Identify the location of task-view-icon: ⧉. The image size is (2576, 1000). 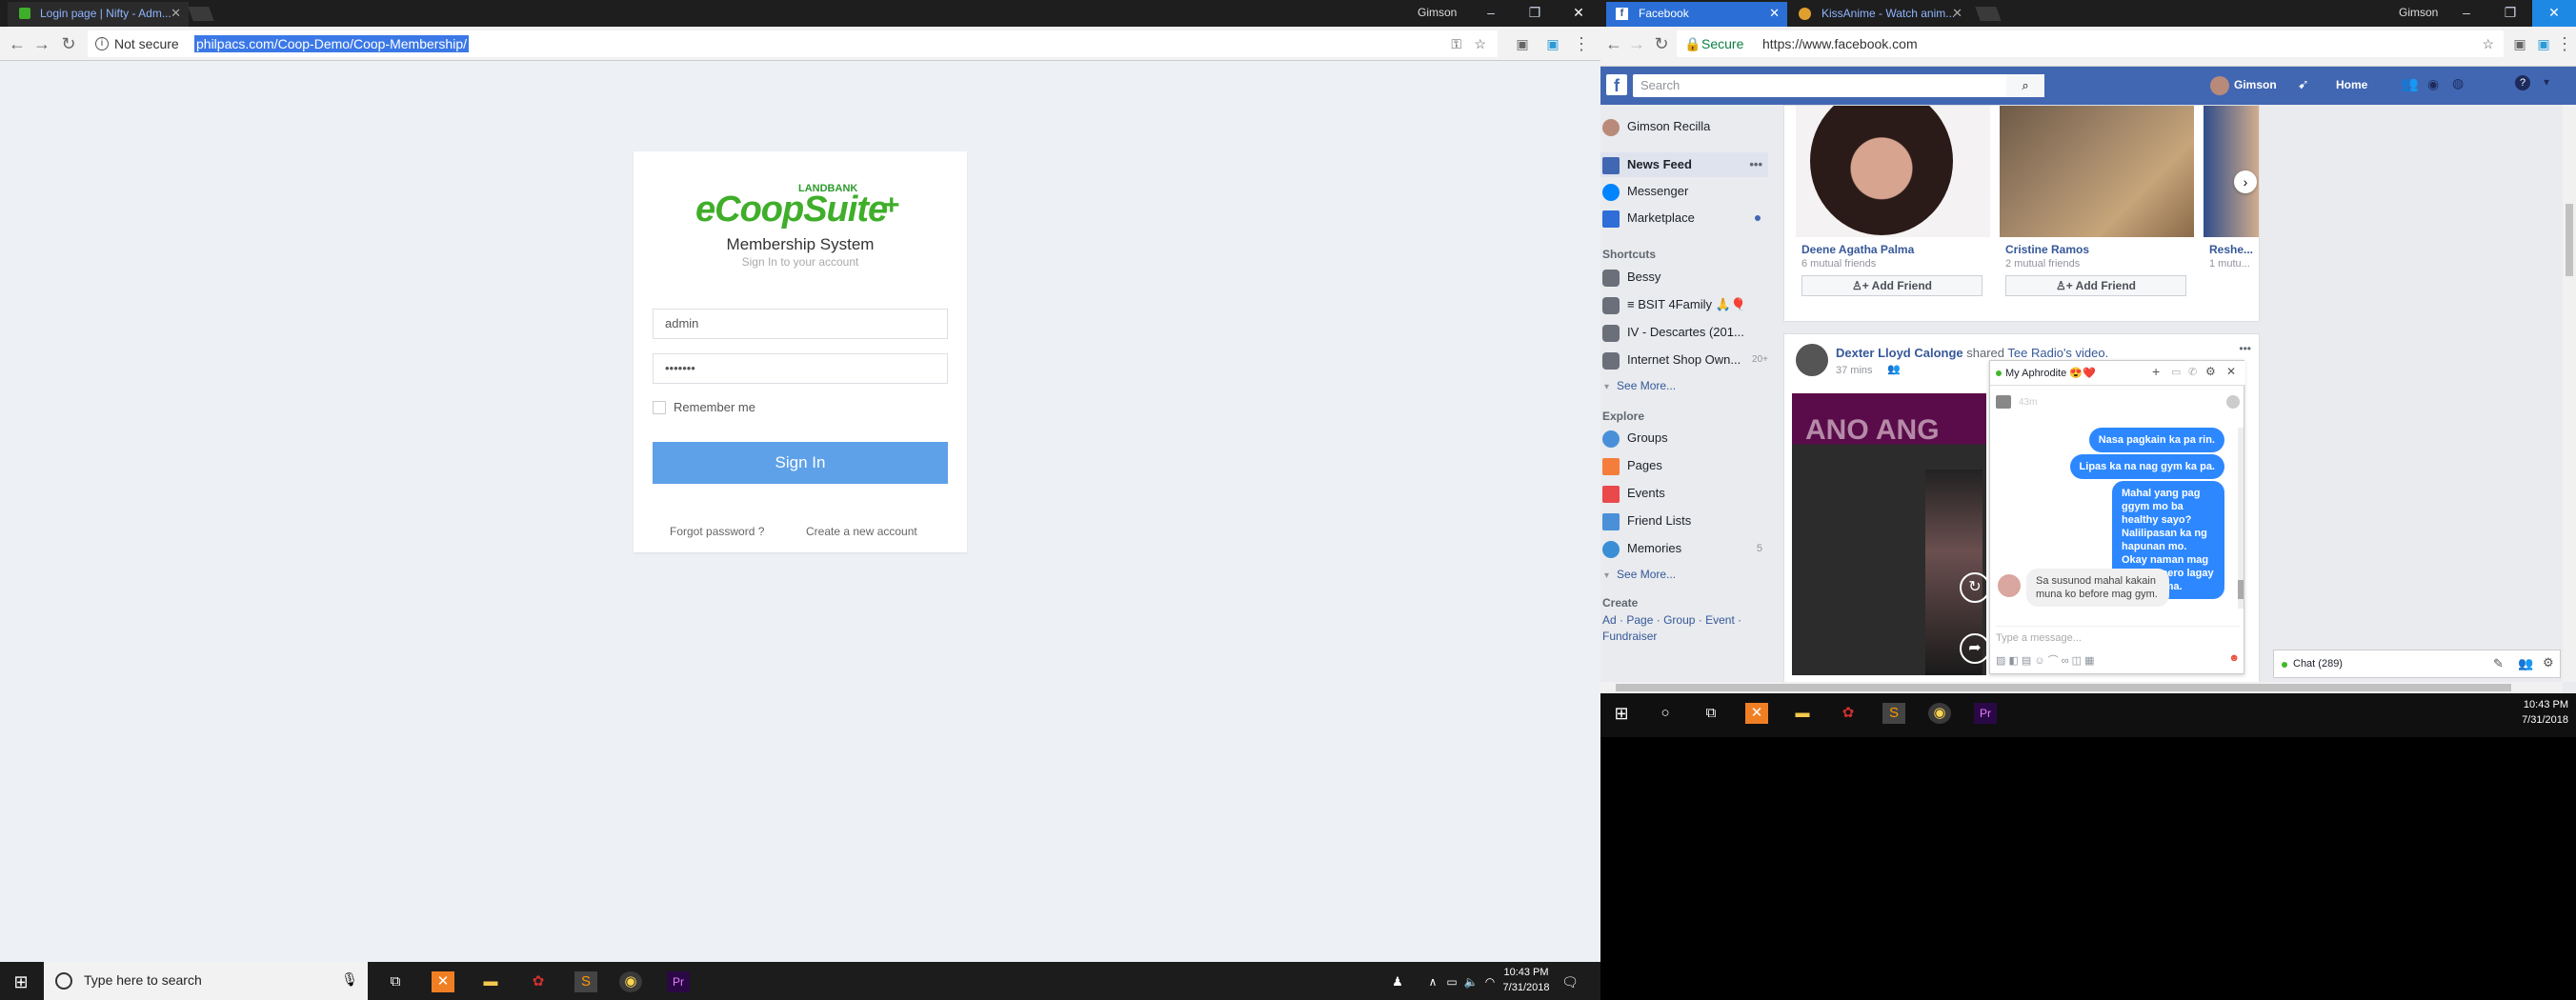
(1711, 713).